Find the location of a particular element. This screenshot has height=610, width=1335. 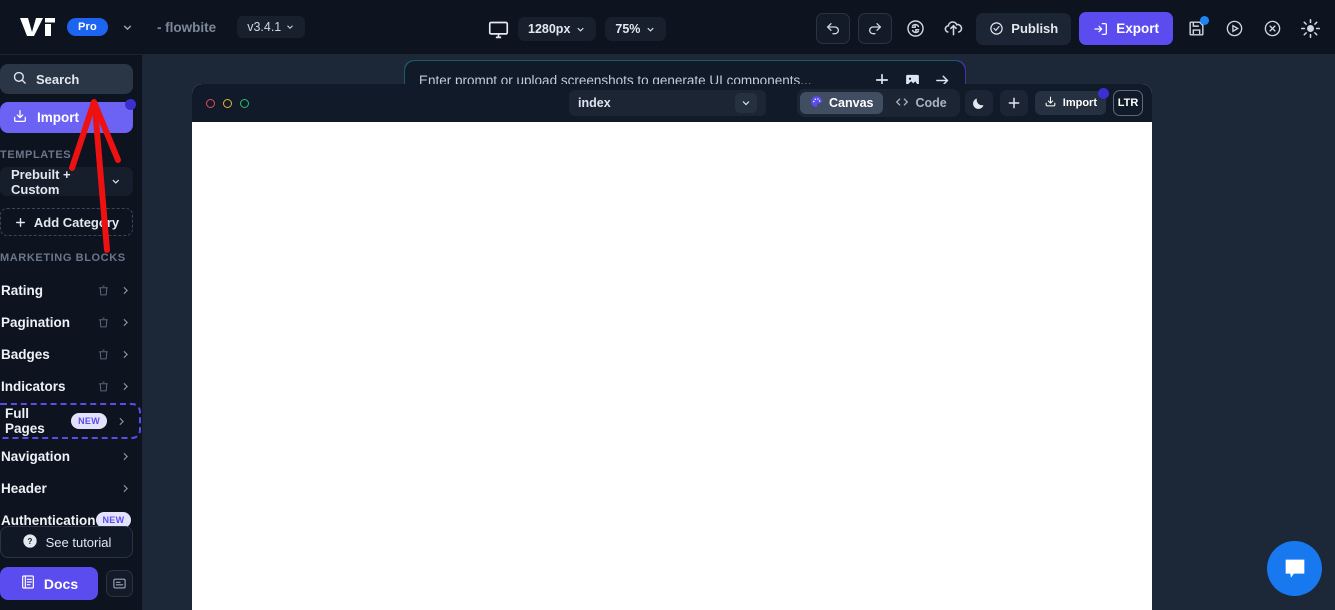

canvas-toolbar-actions: Import LTR is located at coordinates (1053, 103).